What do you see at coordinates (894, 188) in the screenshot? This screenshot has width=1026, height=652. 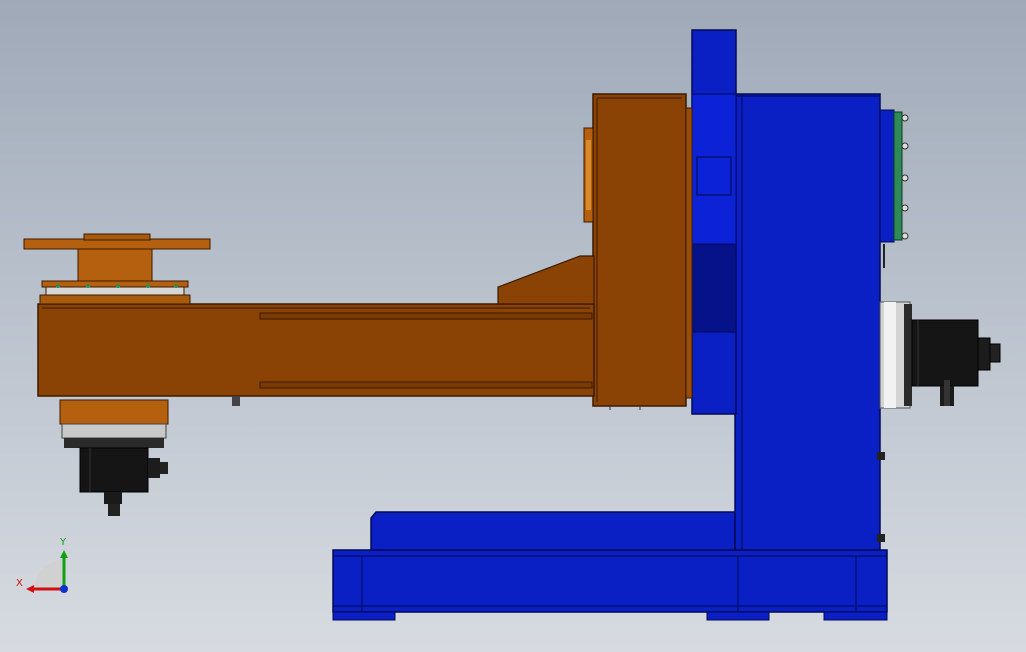 I see `tilt-axis-flange` at bounding box center [894, 188].